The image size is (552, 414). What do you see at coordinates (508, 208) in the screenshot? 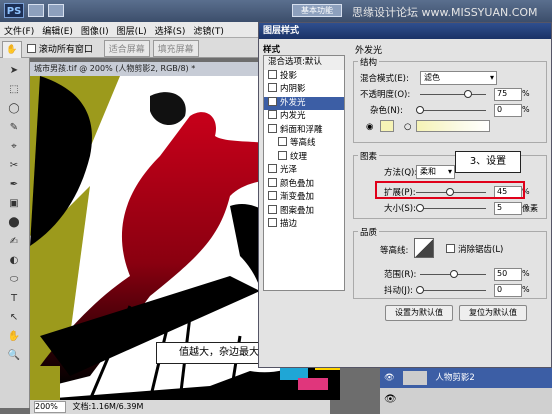
I see `size-input: 5` at bounding box center [508, 208].